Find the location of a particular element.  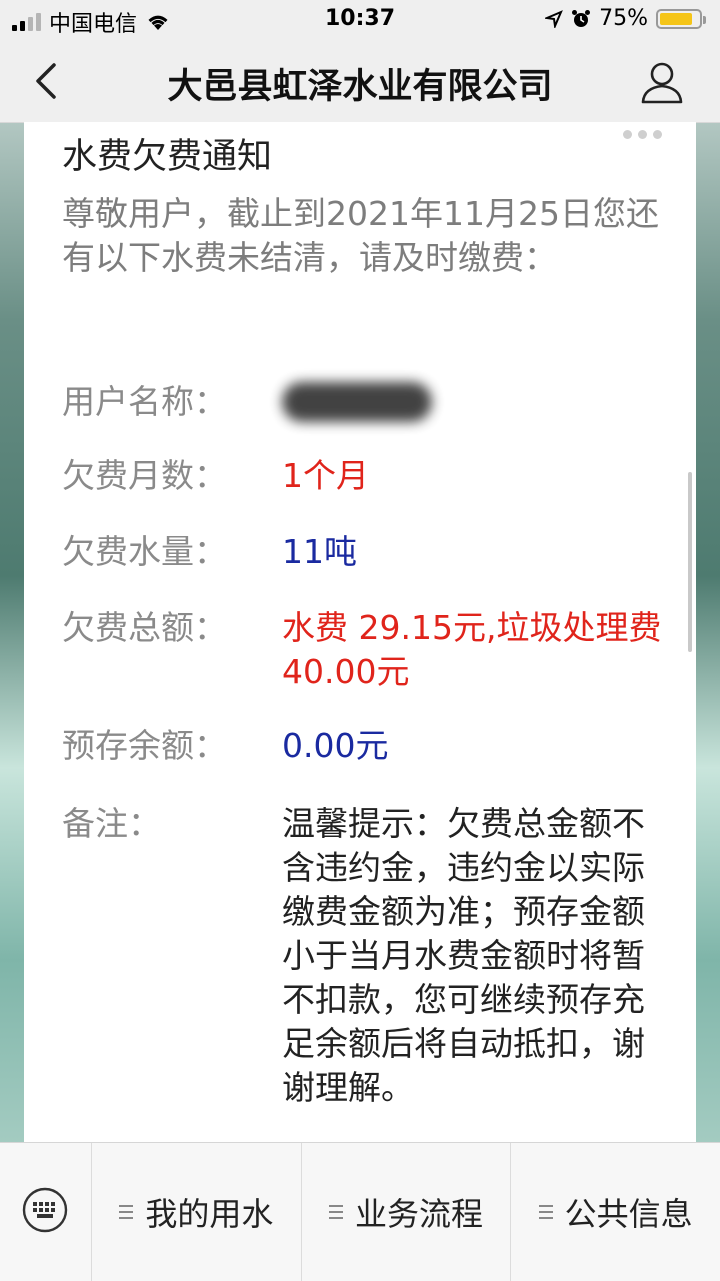

menu-business-process: 业务流程 is located at coordinates (407, 1212).